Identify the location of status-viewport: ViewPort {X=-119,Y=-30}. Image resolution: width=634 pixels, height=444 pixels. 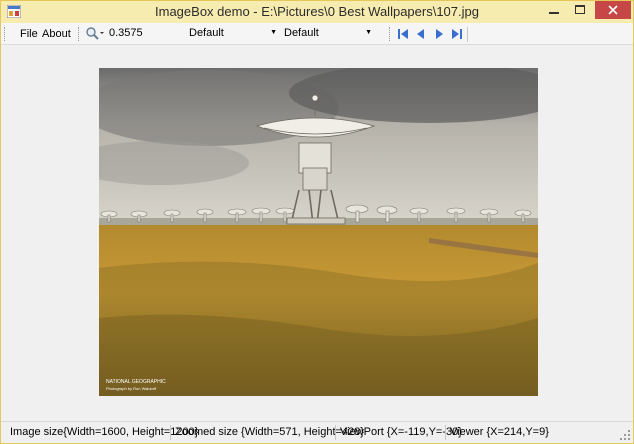
(401, 432).